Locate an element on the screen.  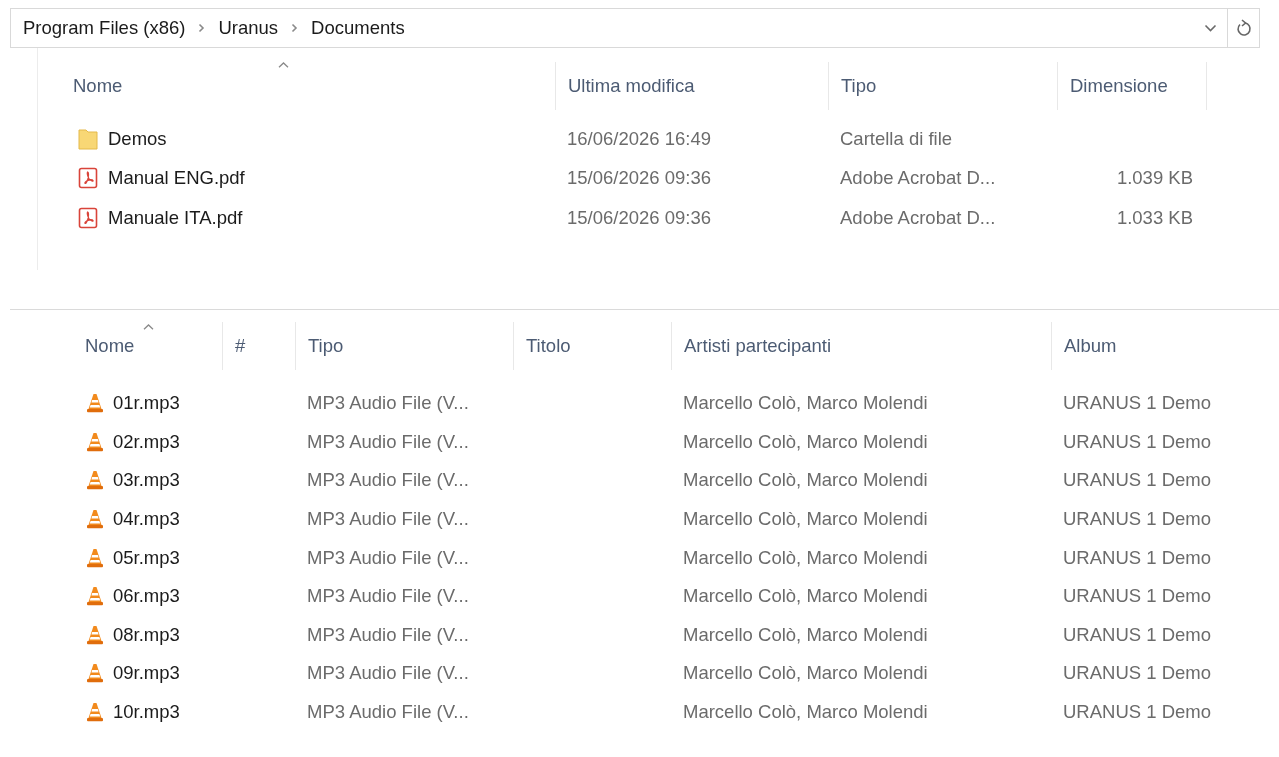
file-name: 01r.mp3 is located at coordinates (146, 403).